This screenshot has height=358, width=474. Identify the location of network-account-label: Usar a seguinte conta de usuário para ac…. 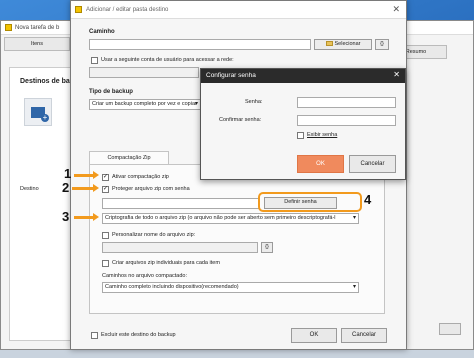
(167, 60).